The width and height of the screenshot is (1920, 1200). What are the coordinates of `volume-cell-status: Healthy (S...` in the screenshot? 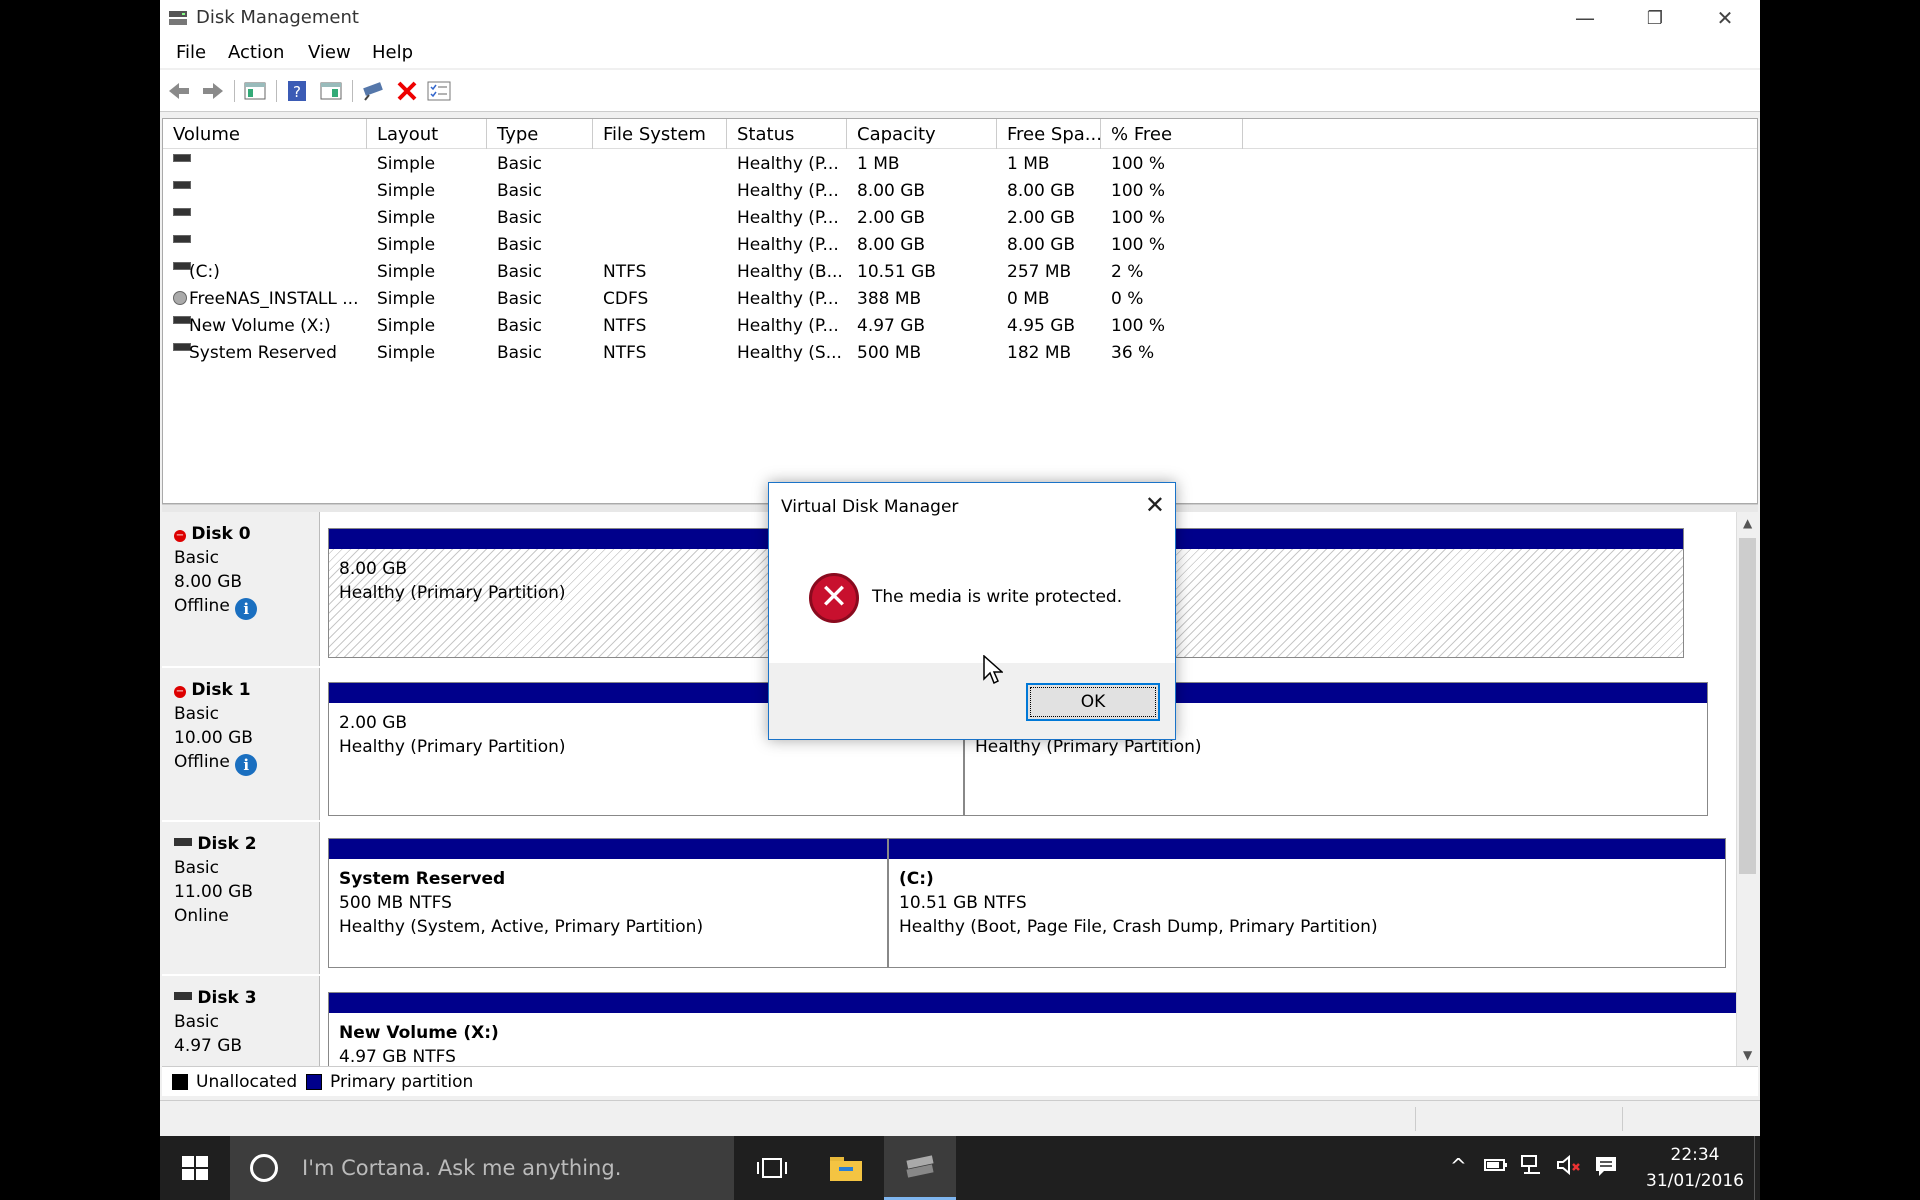 It's located at (789, 353).